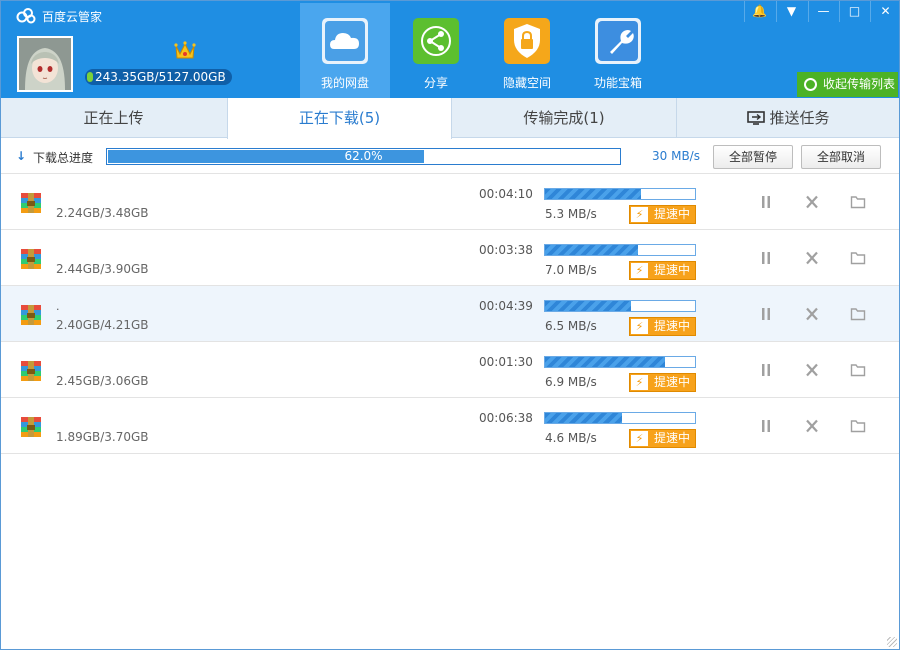 The image size is (900, 650). I want to click on minimize-icon: —, so click(823, 11).